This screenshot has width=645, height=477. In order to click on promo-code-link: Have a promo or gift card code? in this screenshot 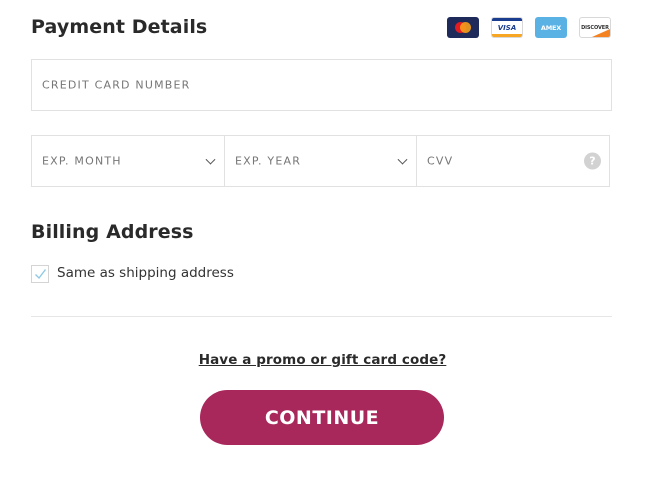, I will do `click(323, 360)`.